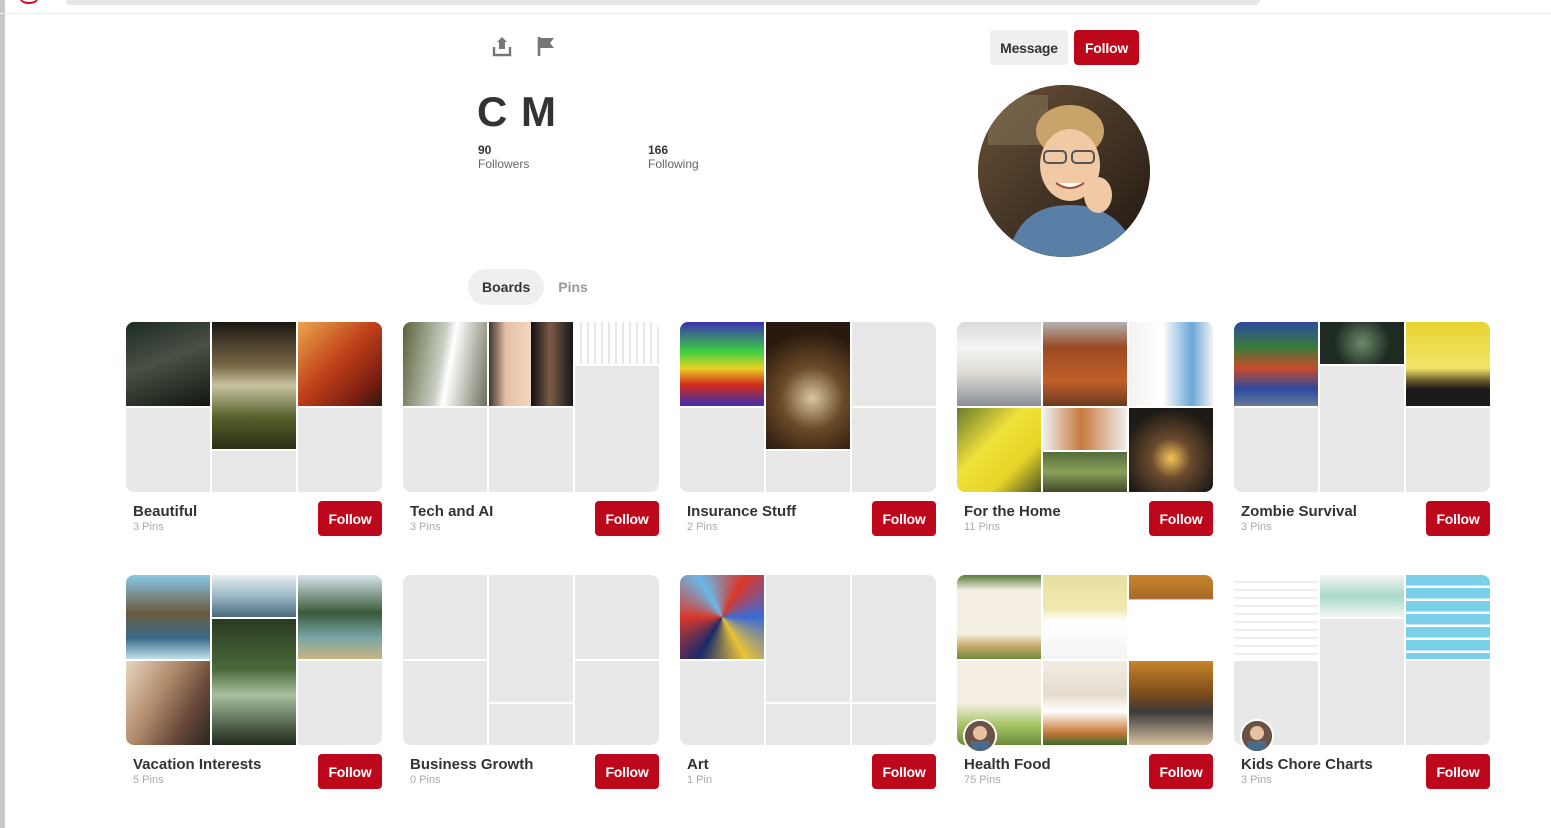 The width and height of the screenshot is (1551, 828). I want to click on logo-icon, so click(29, 2).